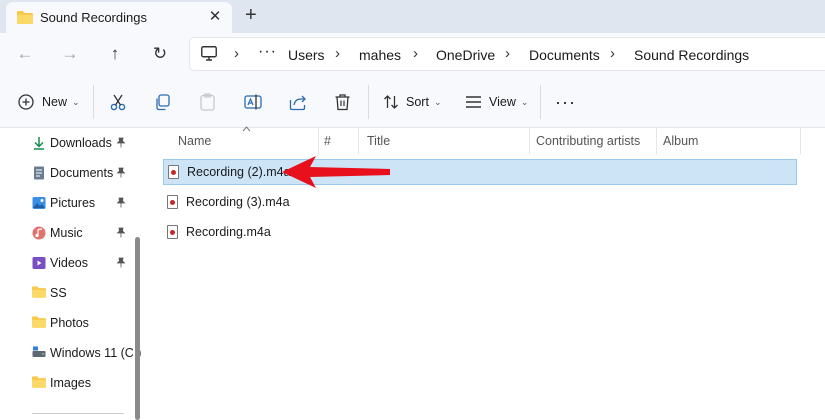 The height and width of the screenshot is (420, 825). I want to click on file-name: Recording.m4a, so click(228, 232).